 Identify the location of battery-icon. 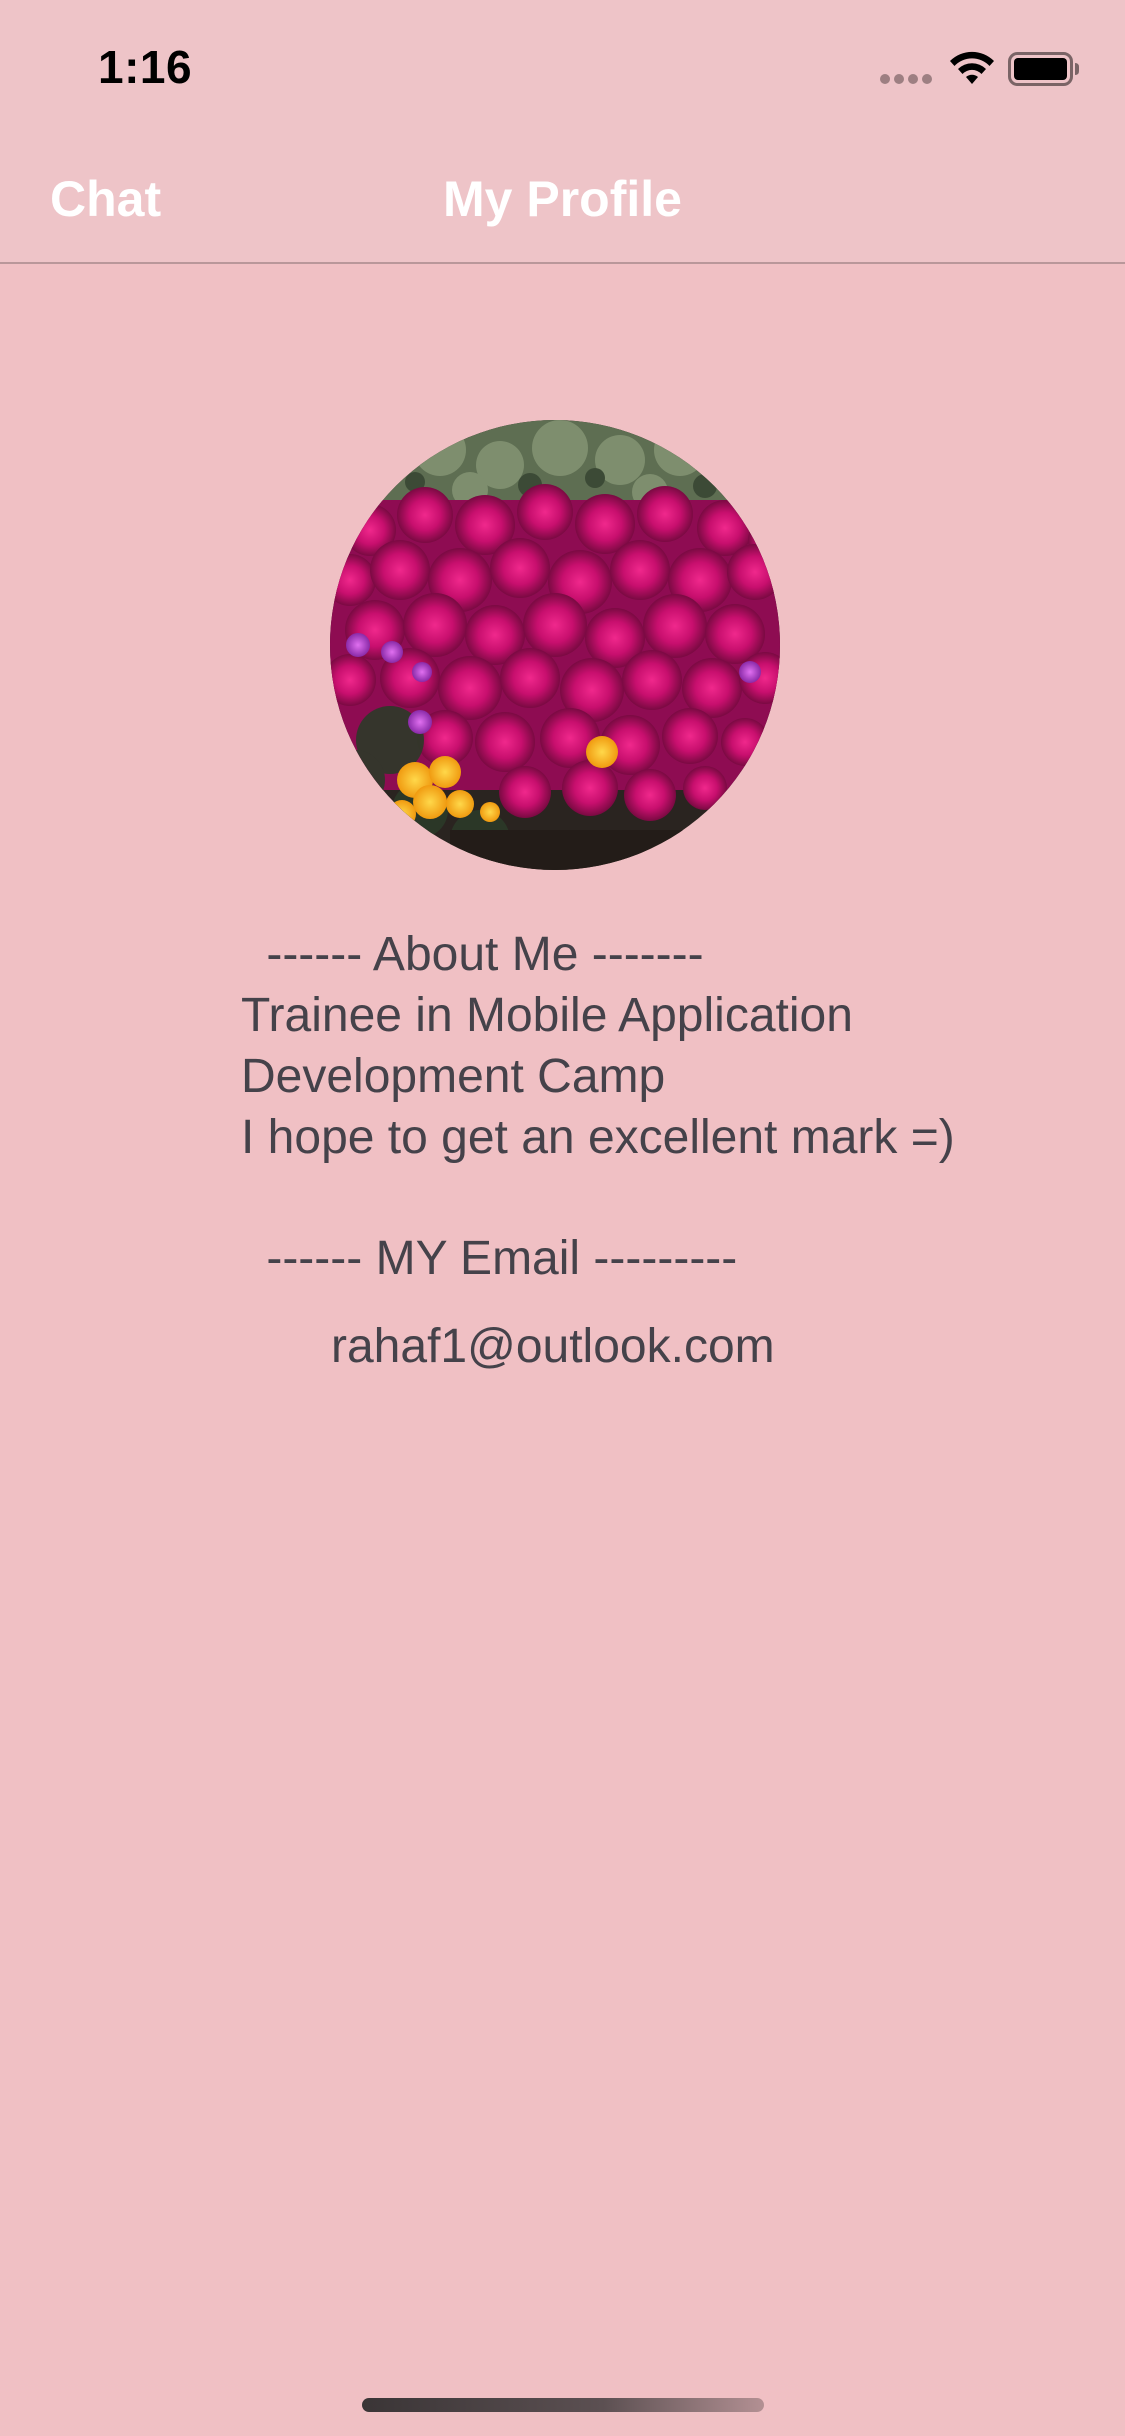
(1043, 69).